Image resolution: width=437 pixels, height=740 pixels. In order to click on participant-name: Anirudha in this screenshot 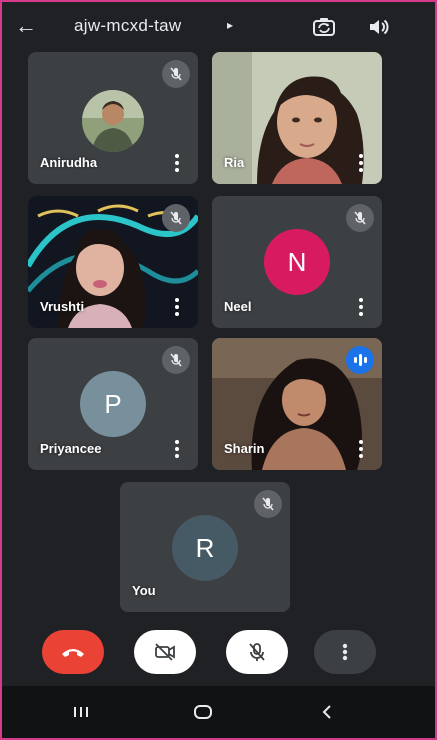, I will do `click(69, 162)`.